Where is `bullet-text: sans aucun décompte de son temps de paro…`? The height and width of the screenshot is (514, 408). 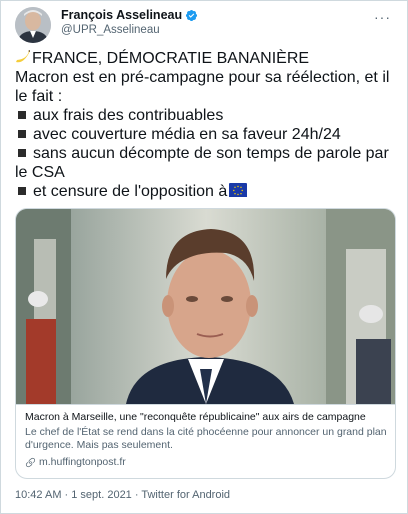
bullet-text: sans aucun décompte de son temps de paro… is located at coordinates (202, 163).